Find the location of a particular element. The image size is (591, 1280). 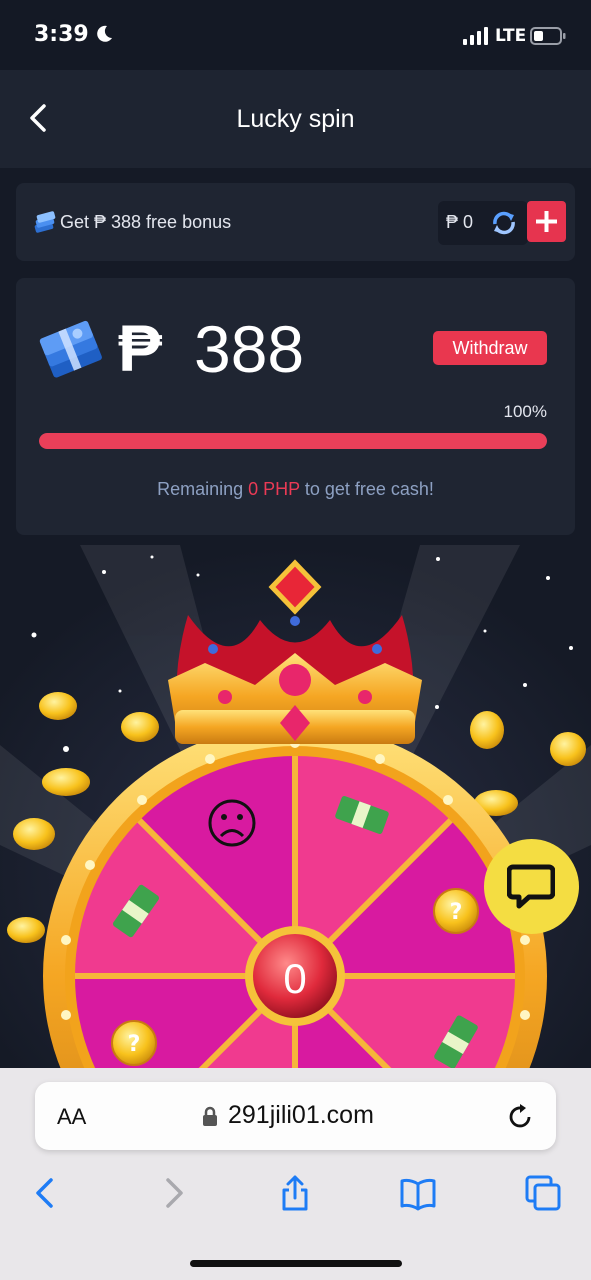

progress-fill is located at coordinates (293, 441).